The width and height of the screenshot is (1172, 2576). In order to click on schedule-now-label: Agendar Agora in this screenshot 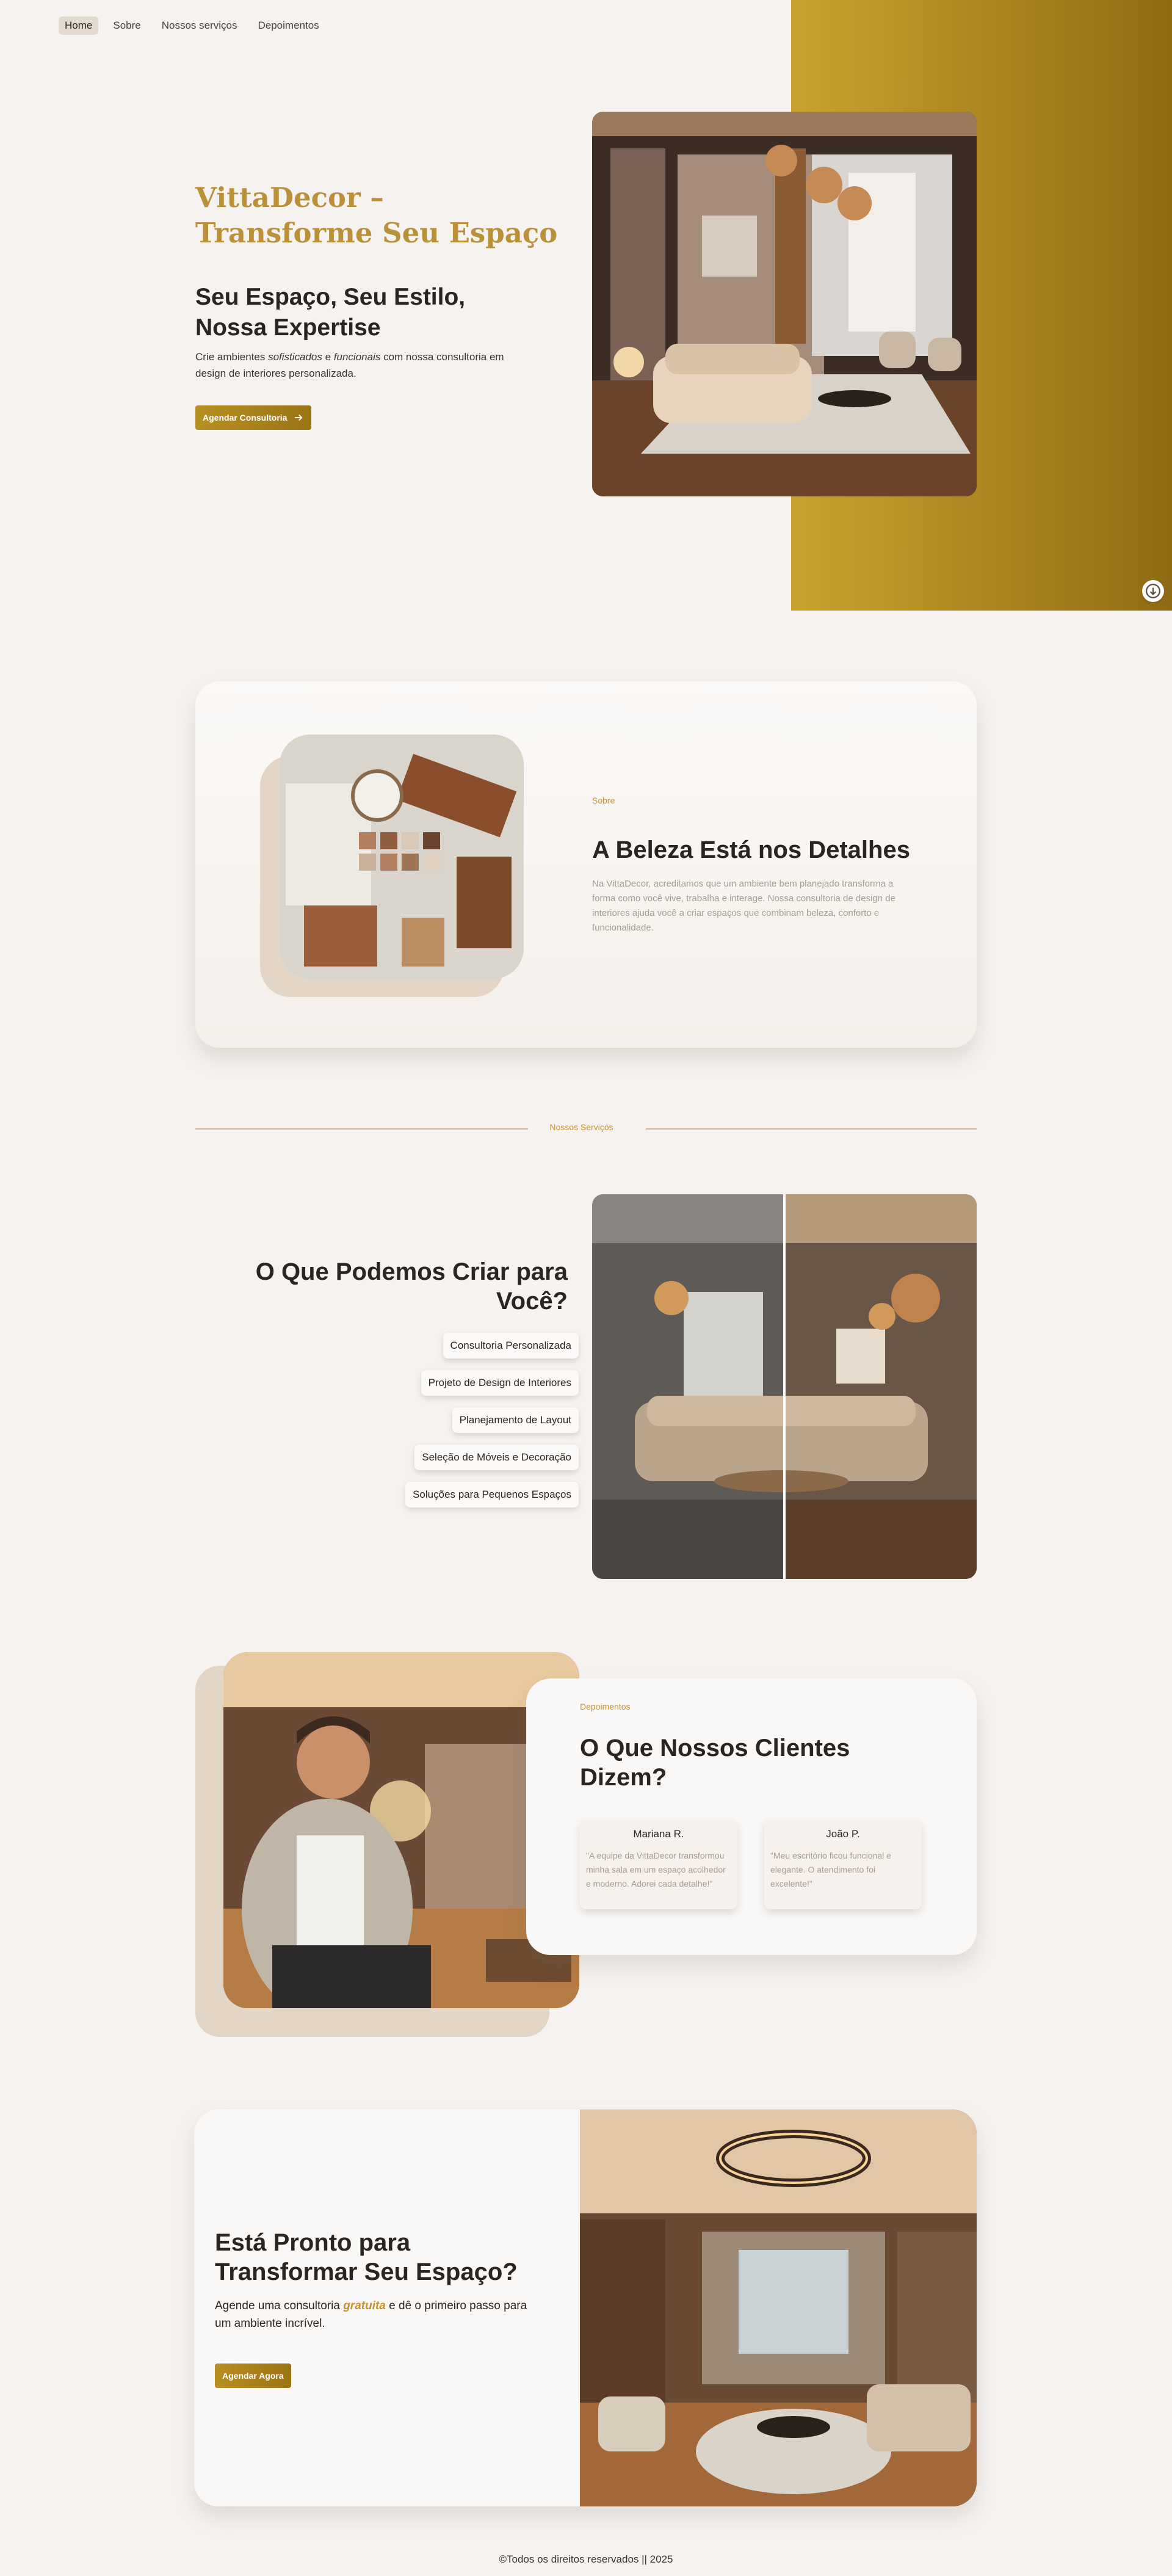, I will do `click(253, 2376)`.